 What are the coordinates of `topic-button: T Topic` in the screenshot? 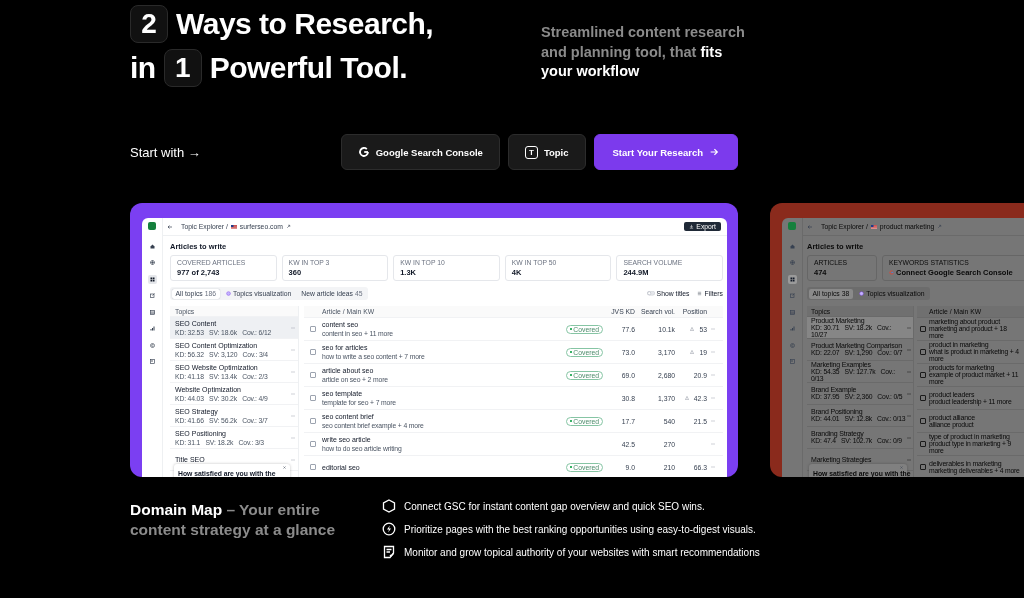 It's located at (546, 152).